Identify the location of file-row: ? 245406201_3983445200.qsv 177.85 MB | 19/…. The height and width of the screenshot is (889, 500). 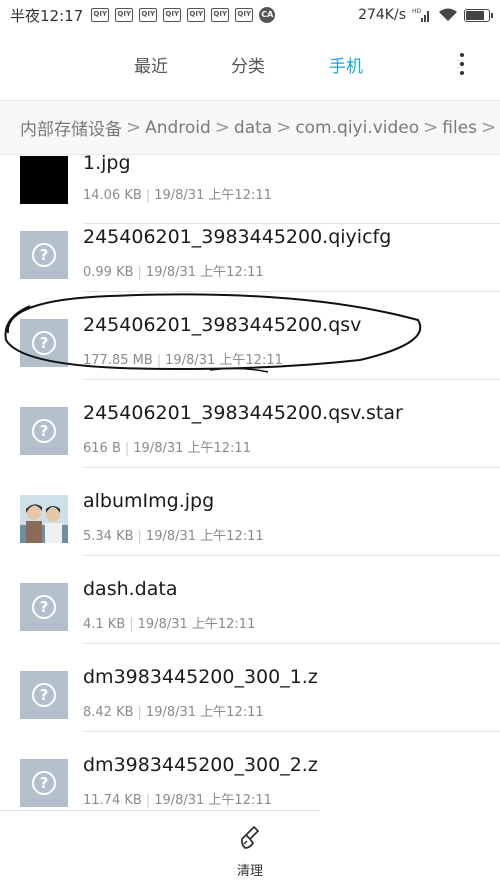
(250, 356).